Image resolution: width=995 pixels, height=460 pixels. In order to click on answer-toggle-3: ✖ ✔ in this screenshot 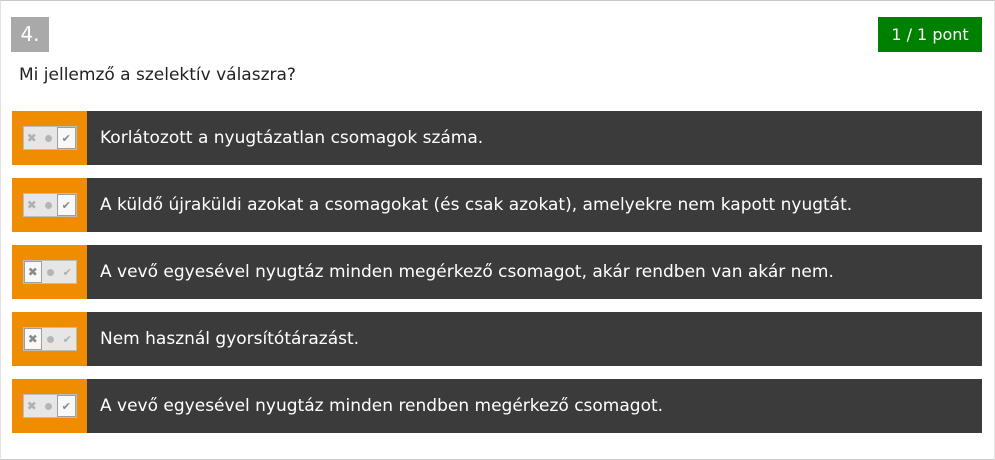, I will do `click(49, 272)`.